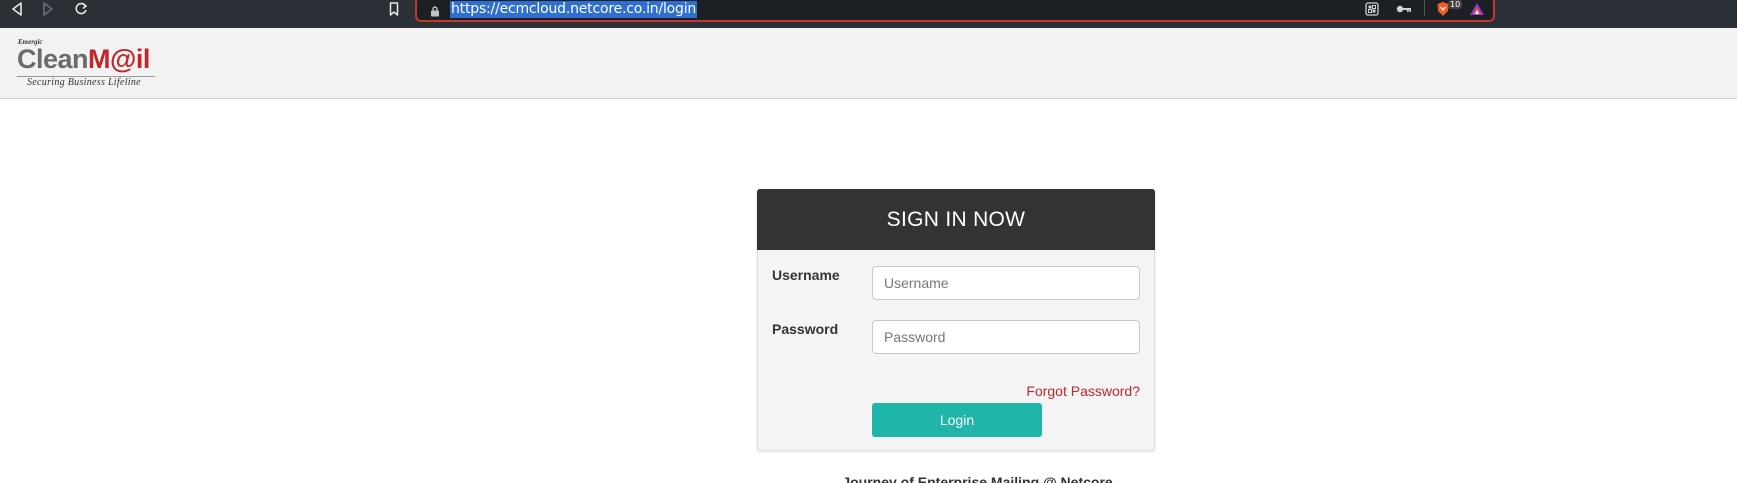 The image size is (1737, 483). Describe the element at coordinates (1006, 337) in the screenshot. I see `password-input` at that location.